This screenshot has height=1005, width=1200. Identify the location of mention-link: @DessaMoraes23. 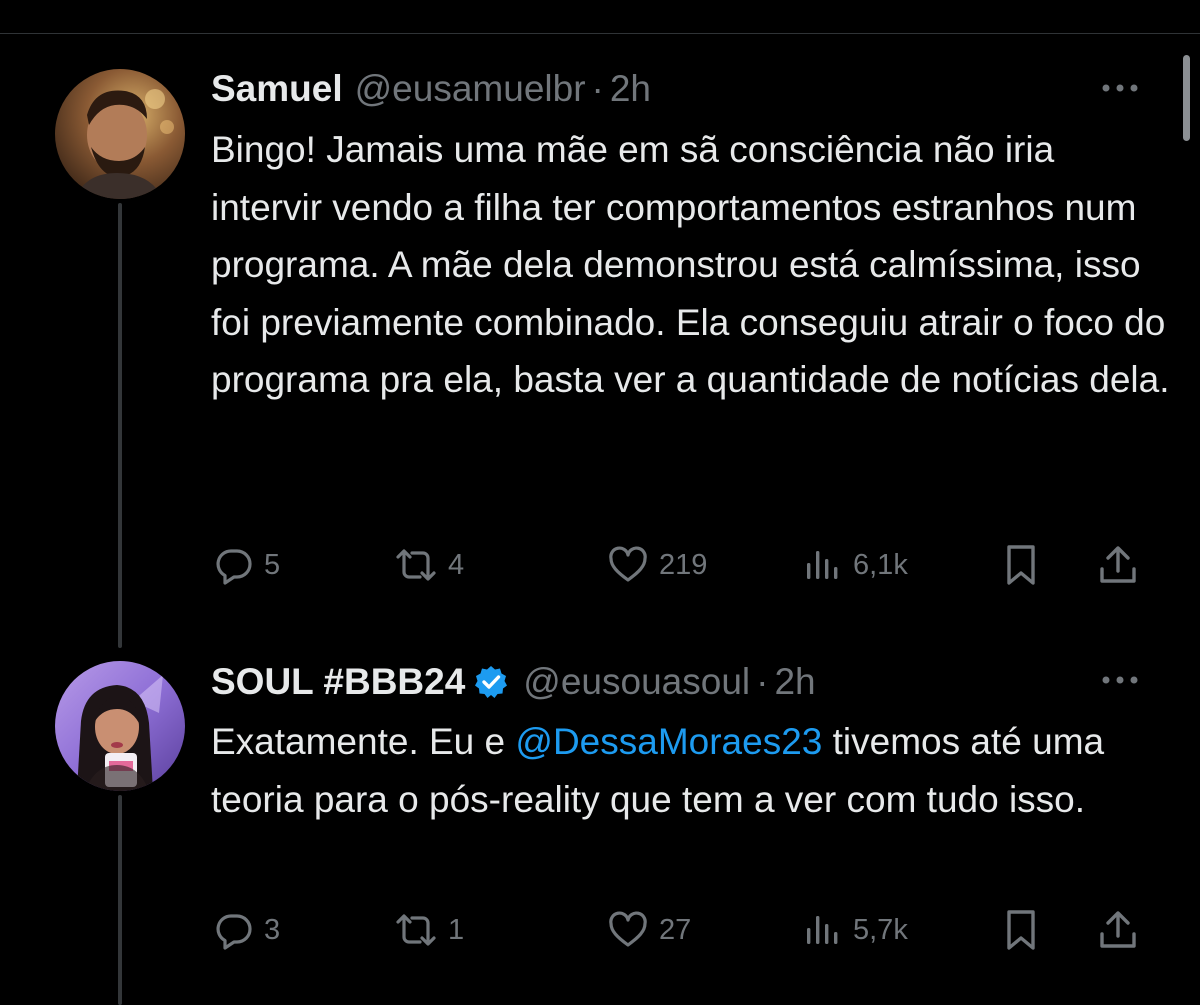
(668, 741).